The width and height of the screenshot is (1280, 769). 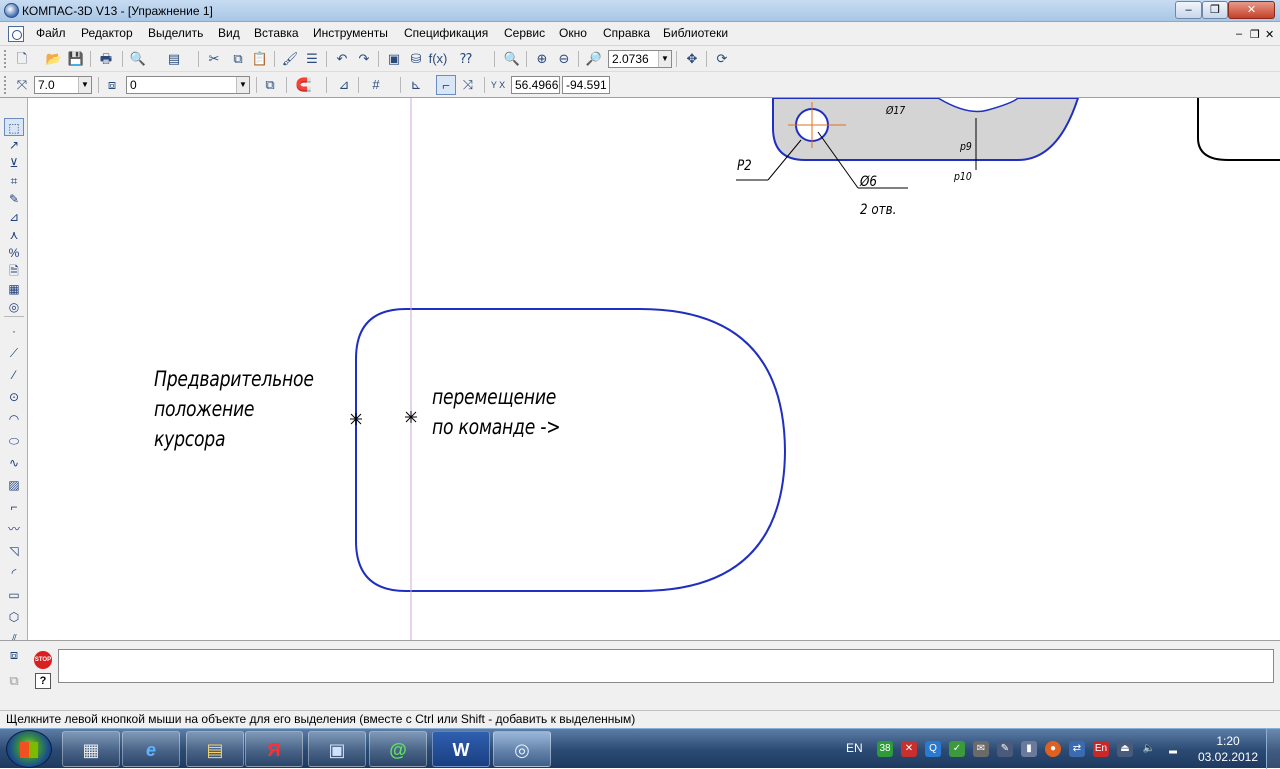 I want to click on close-button: ✕, so click(x=1251, y=10).